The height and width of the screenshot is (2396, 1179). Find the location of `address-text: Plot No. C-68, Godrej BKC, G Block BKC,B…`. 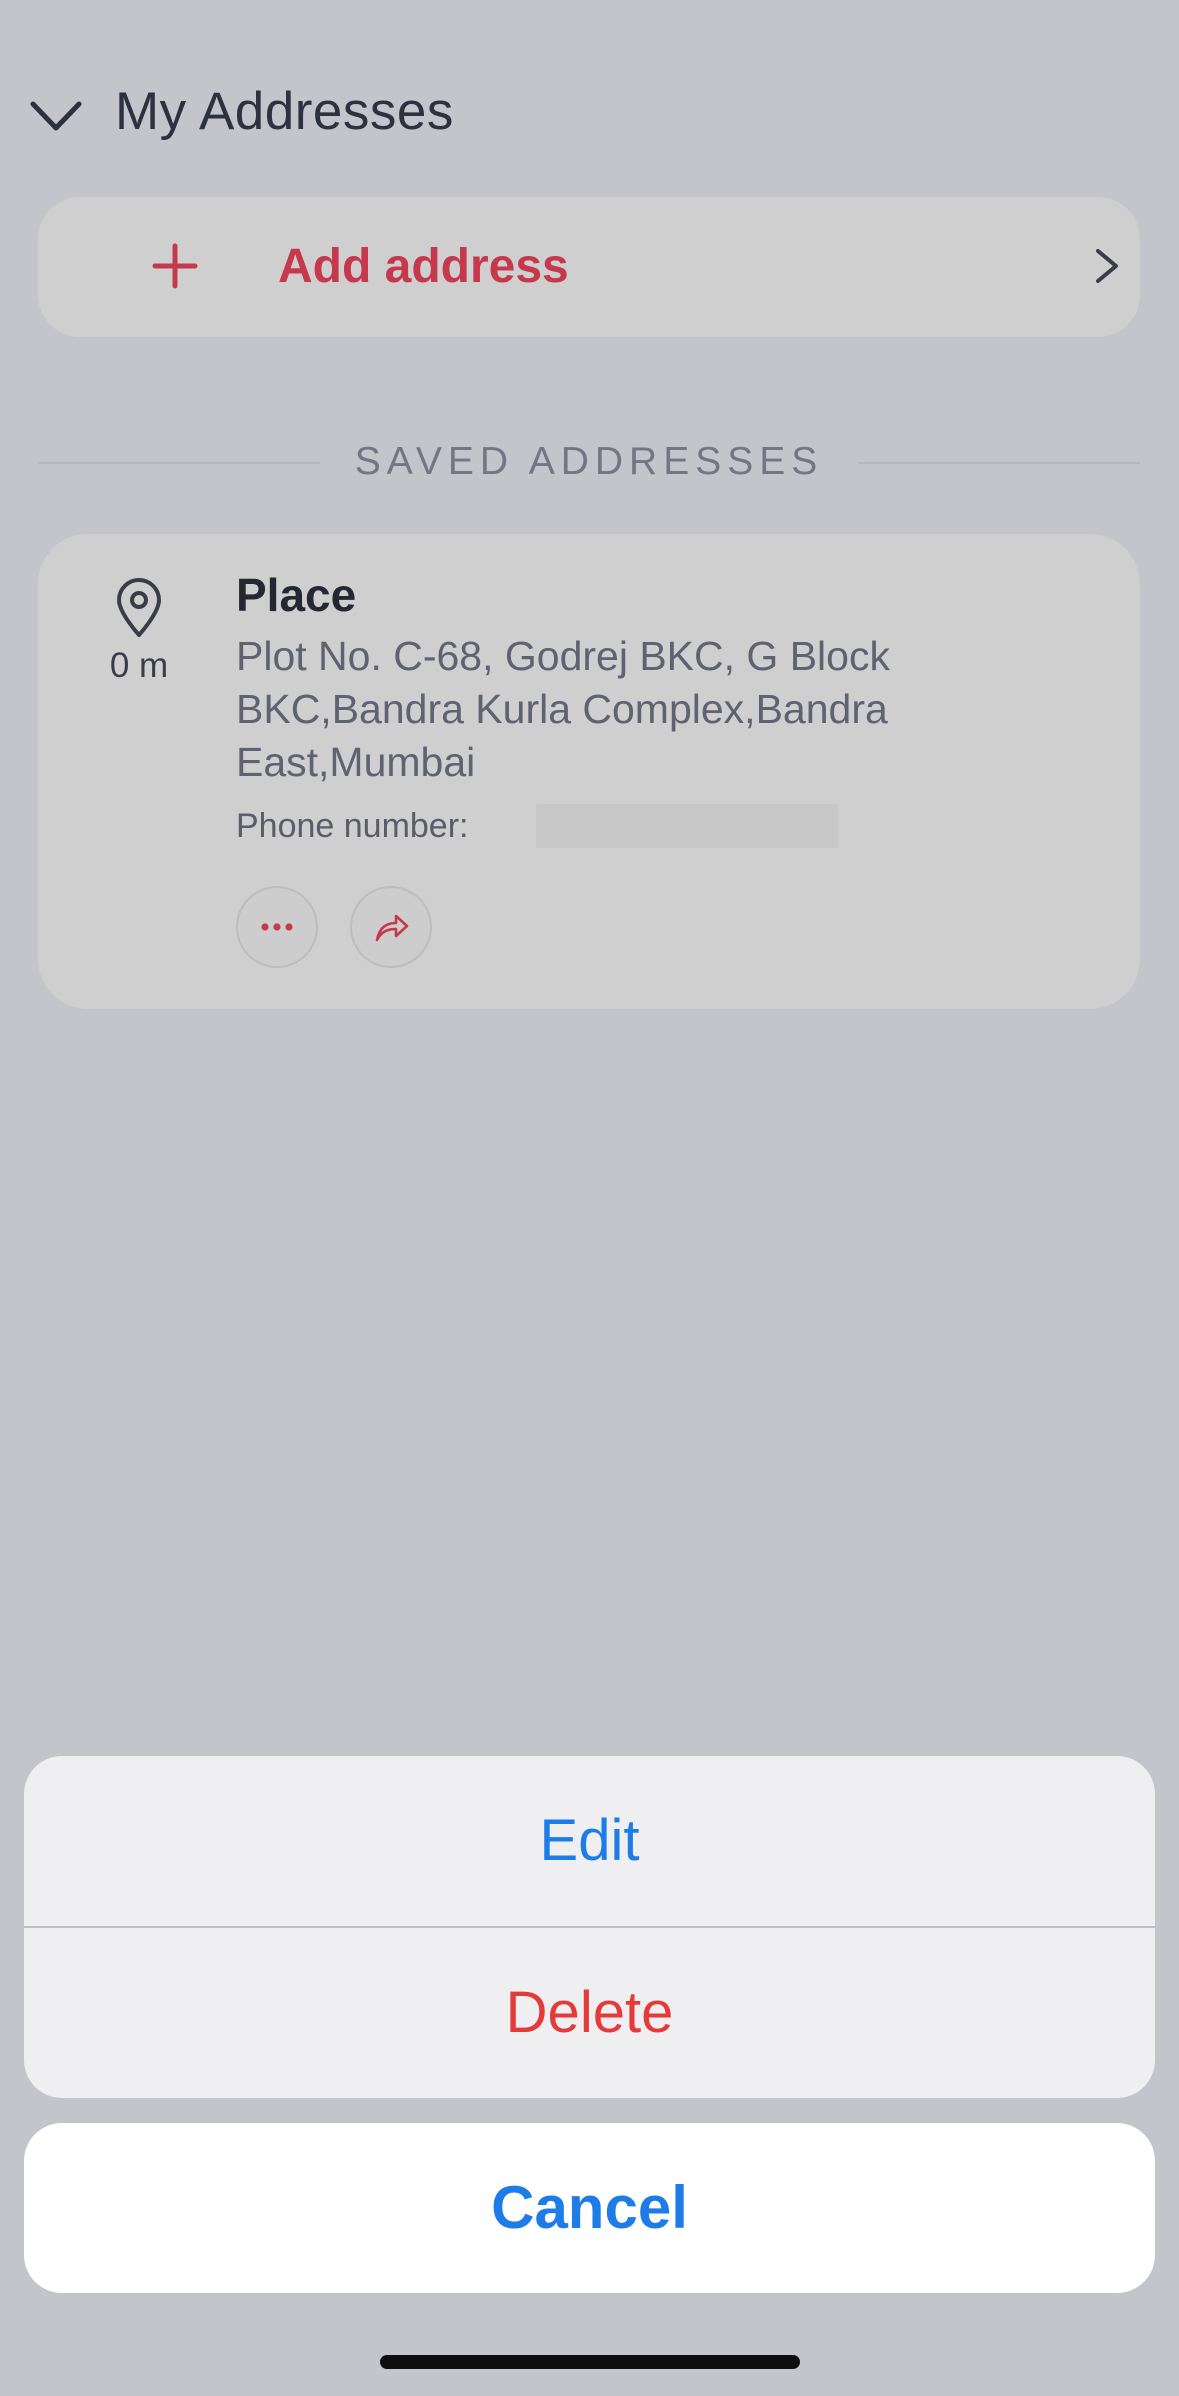

address-text: Plot No. C-68, Godrej BKC, G Block BKC,B… is located at coordinates (563, 709).